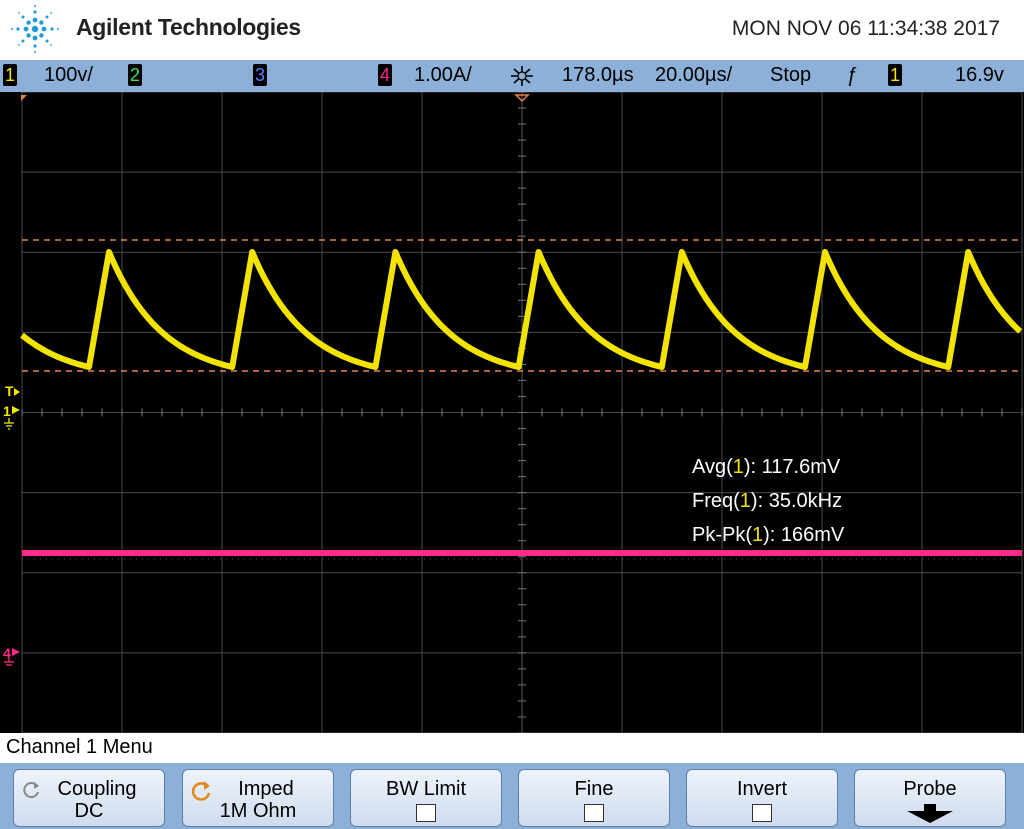 This screenshot has width=1024, height=829. Describe the element at coordinates (594, 813) in the screenshot. I see `fine-checkbox` at that location.